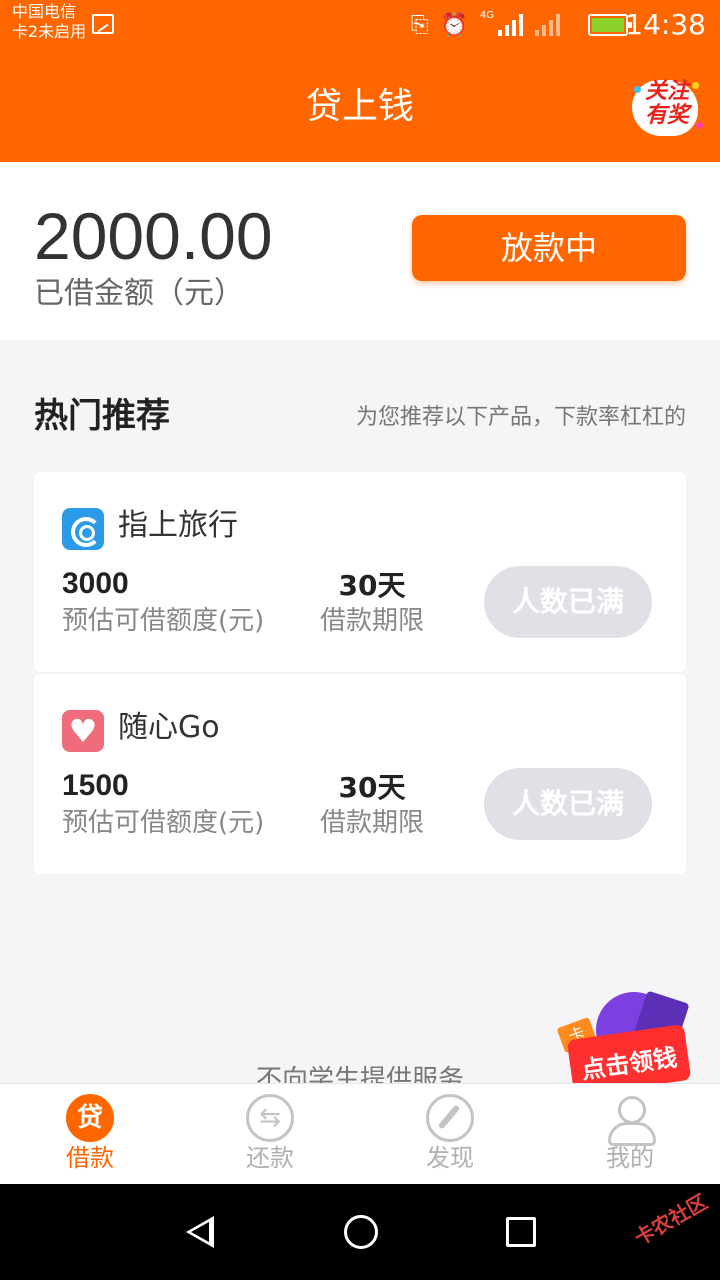 This screenshot has height=1280, width=720. I want to click on vibrate-icon: ⎘, so click(419, 25).